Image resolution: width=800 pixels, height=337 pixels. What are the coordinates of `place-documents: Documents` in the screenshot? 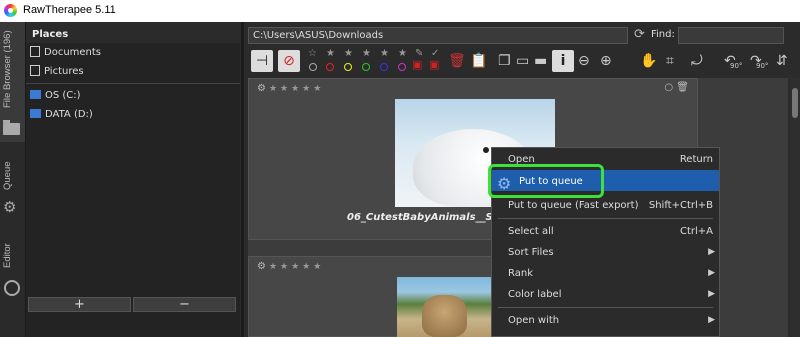 It's located at (133, 52).